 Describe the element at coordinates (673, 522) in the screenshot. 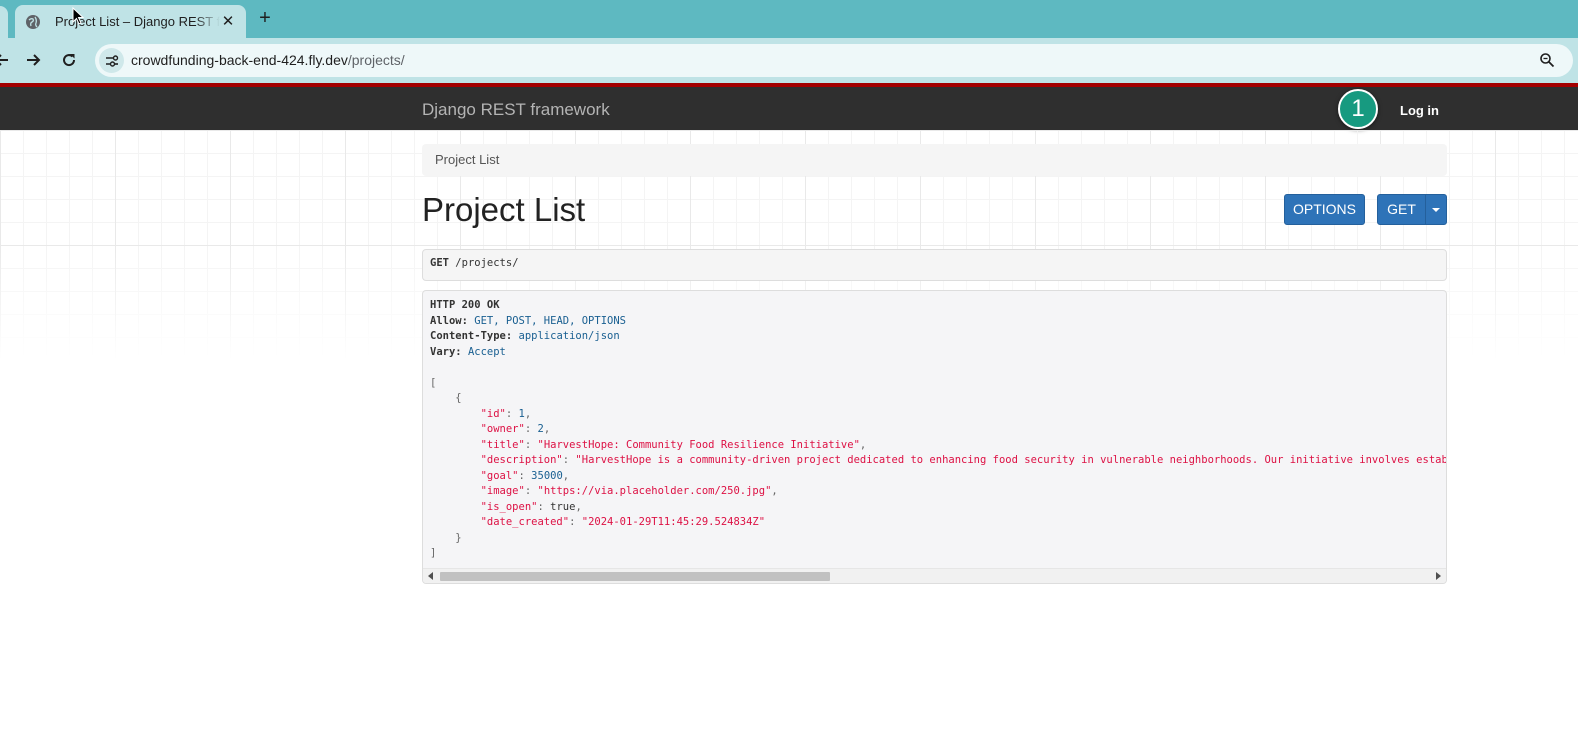

I see `json-value: "2024-01-29T11:45:29.524834Z"` at that location.